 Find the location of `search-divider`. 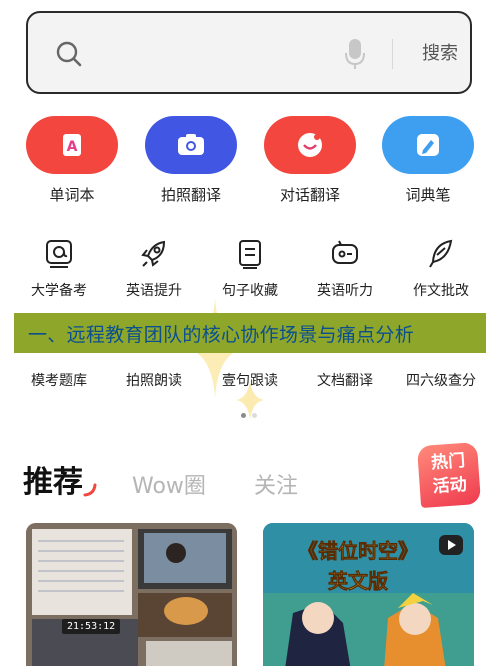

search-divider is located at coordinates (392, 54).